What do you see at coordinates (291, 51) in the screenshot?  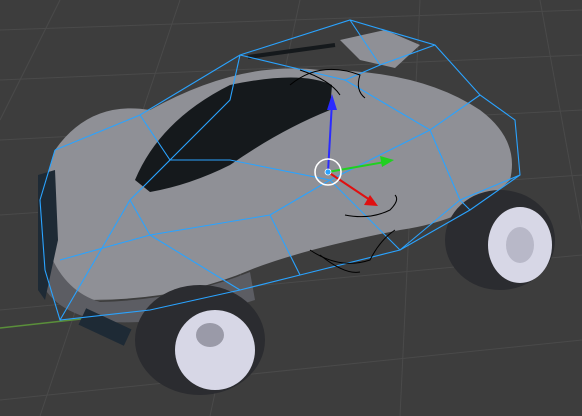 I see `roof-antenna` at bounding box center [291, 51].